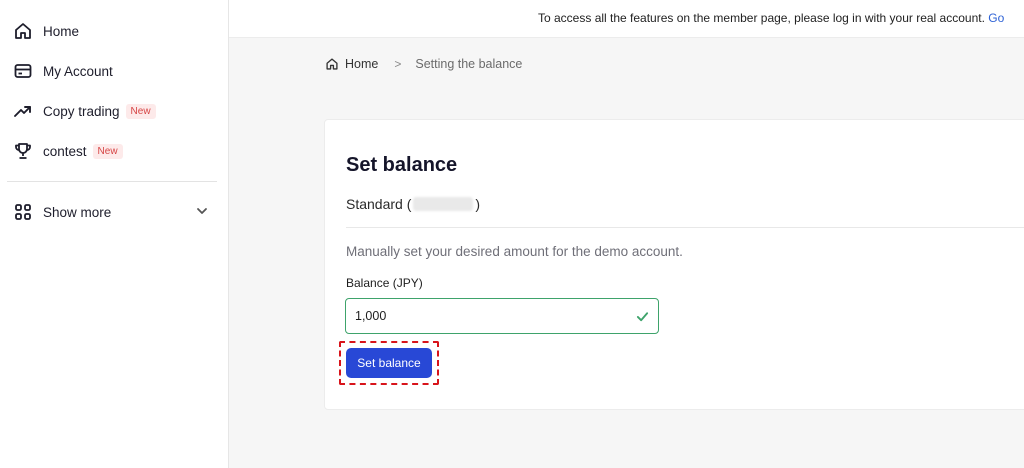 This screenshot has width=1024, height=468. I want to click on grid-icon, so click(23, 212).